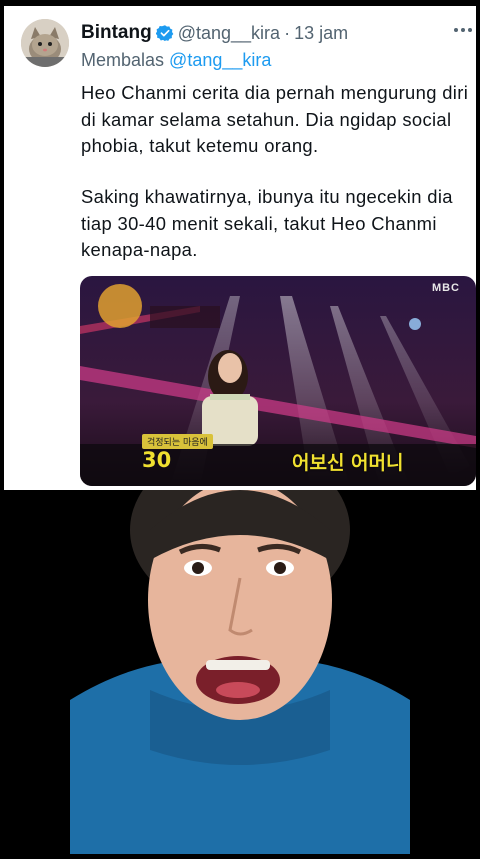 The width and height of the screenshot is (480, 859). Describe the element at coordinates (116, 33) in the screenshot. I see `author-name: Bintang` at that location.